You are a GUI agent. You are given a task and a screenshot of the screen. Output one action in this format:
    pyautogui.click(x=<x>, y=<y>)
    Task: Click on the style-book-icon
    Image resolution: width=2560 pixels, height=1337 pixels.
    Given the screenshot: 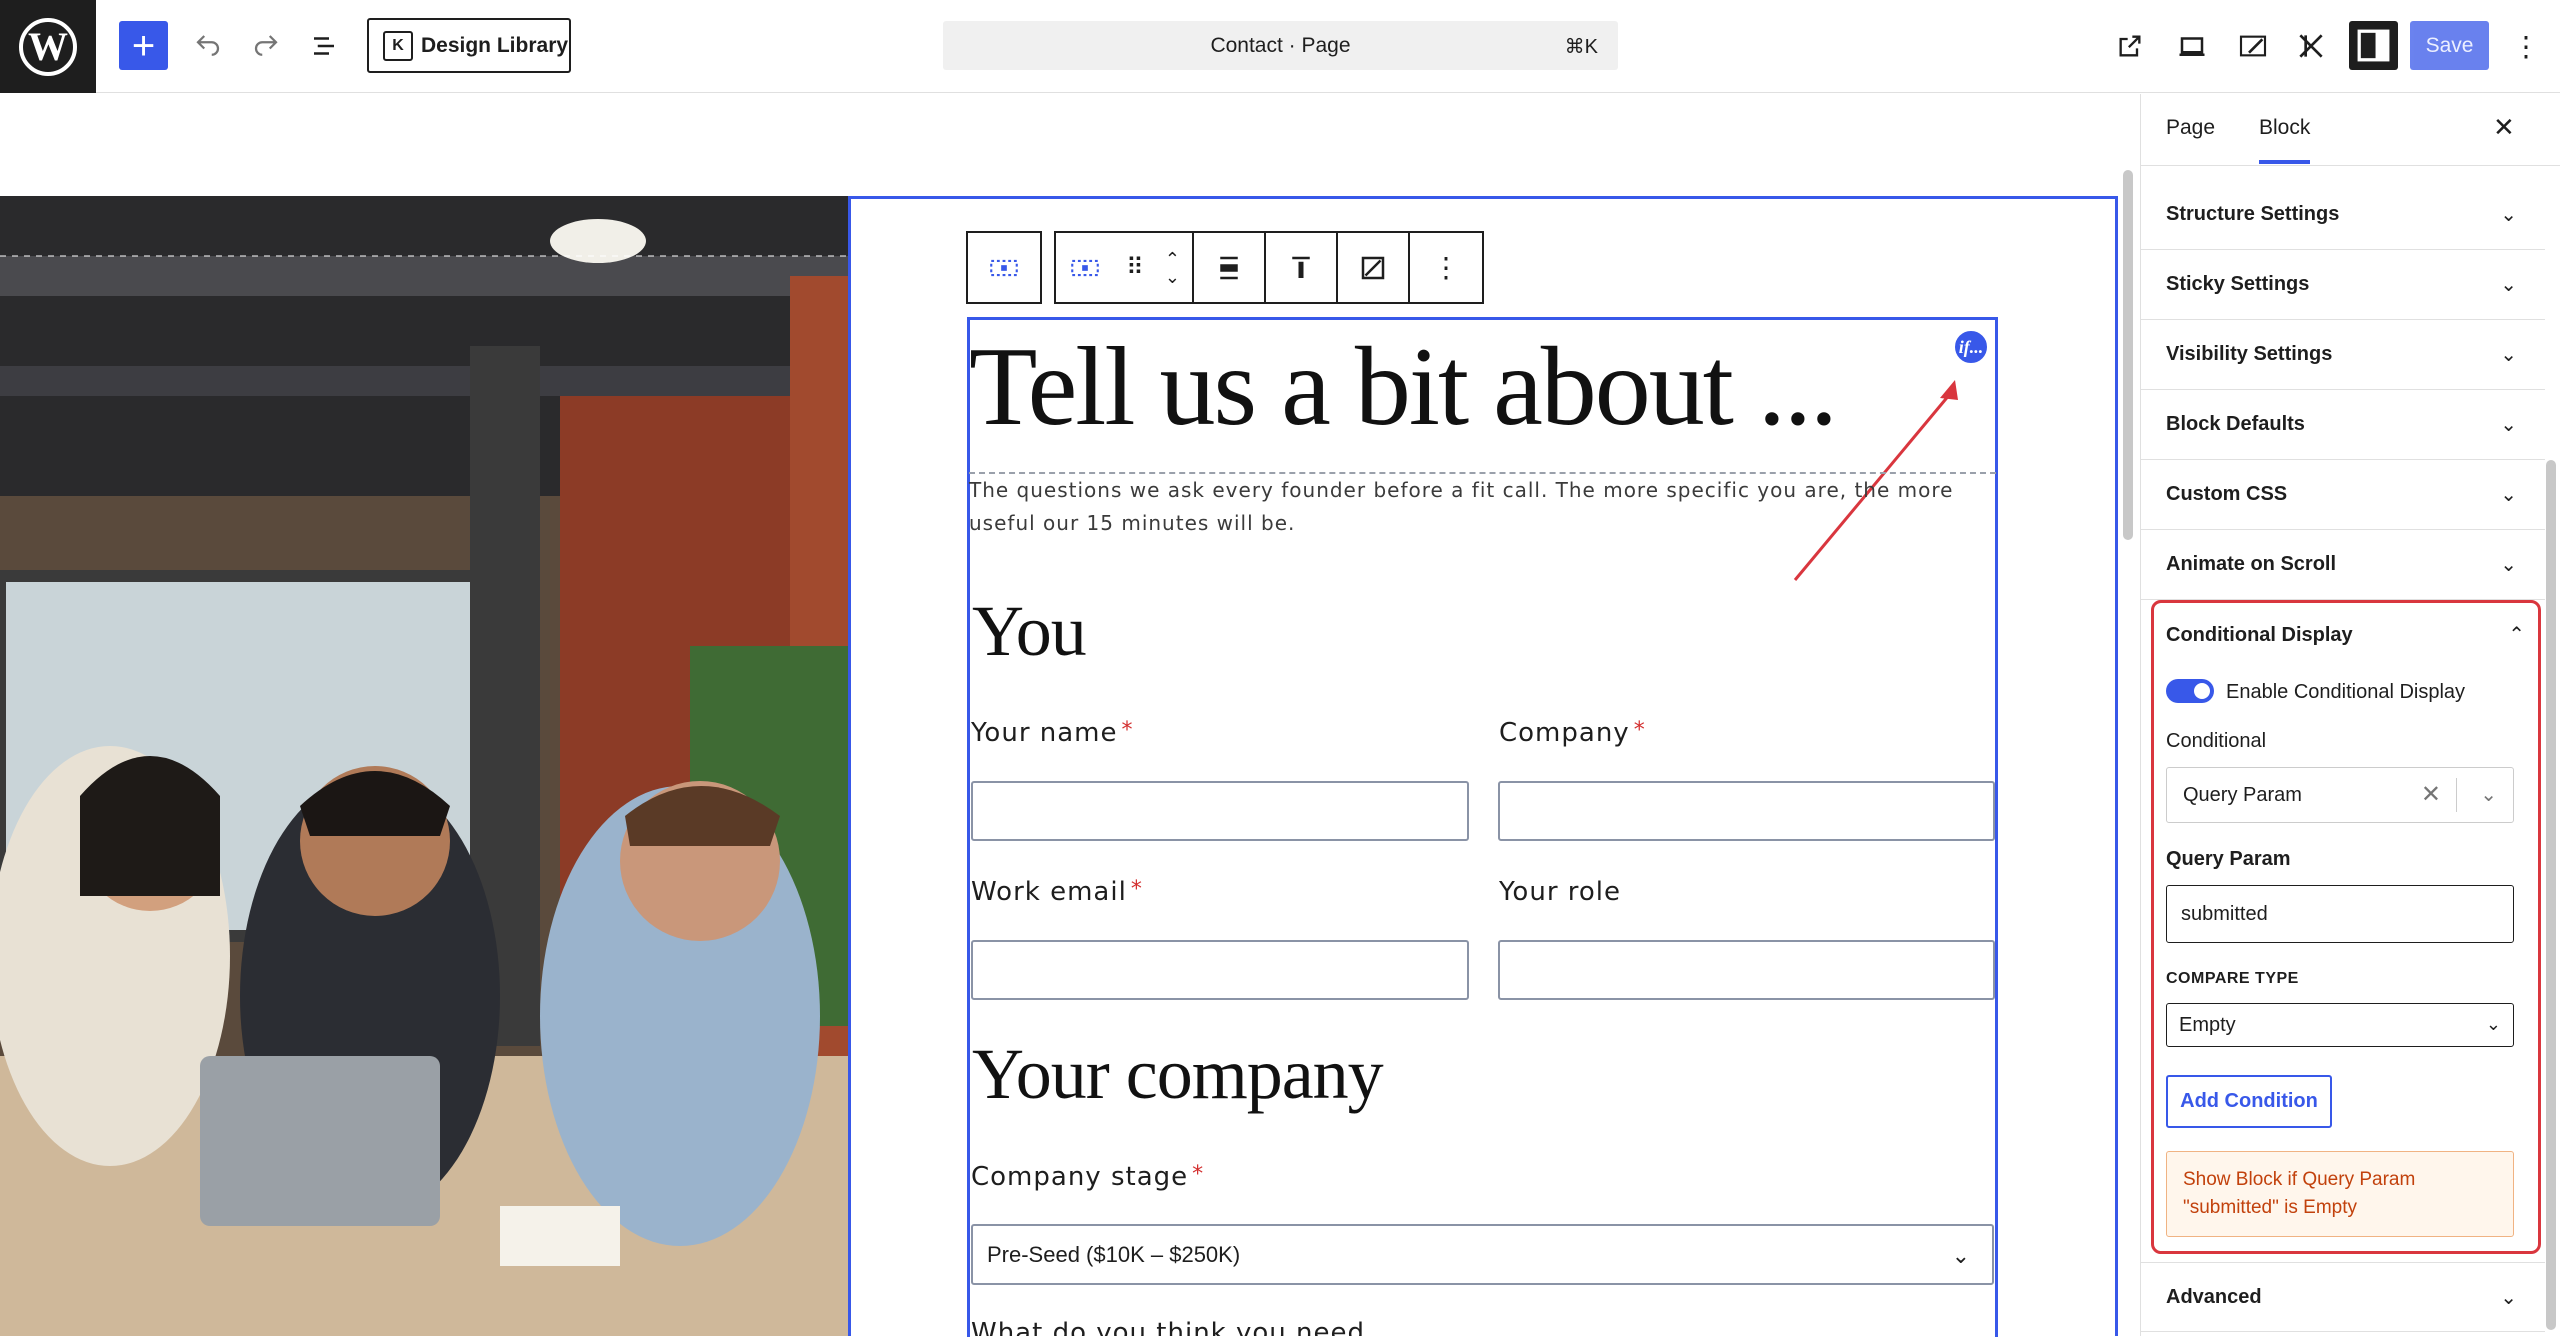 What is the action you would take?
    pyautogui.click(x=2253, y=46)
    